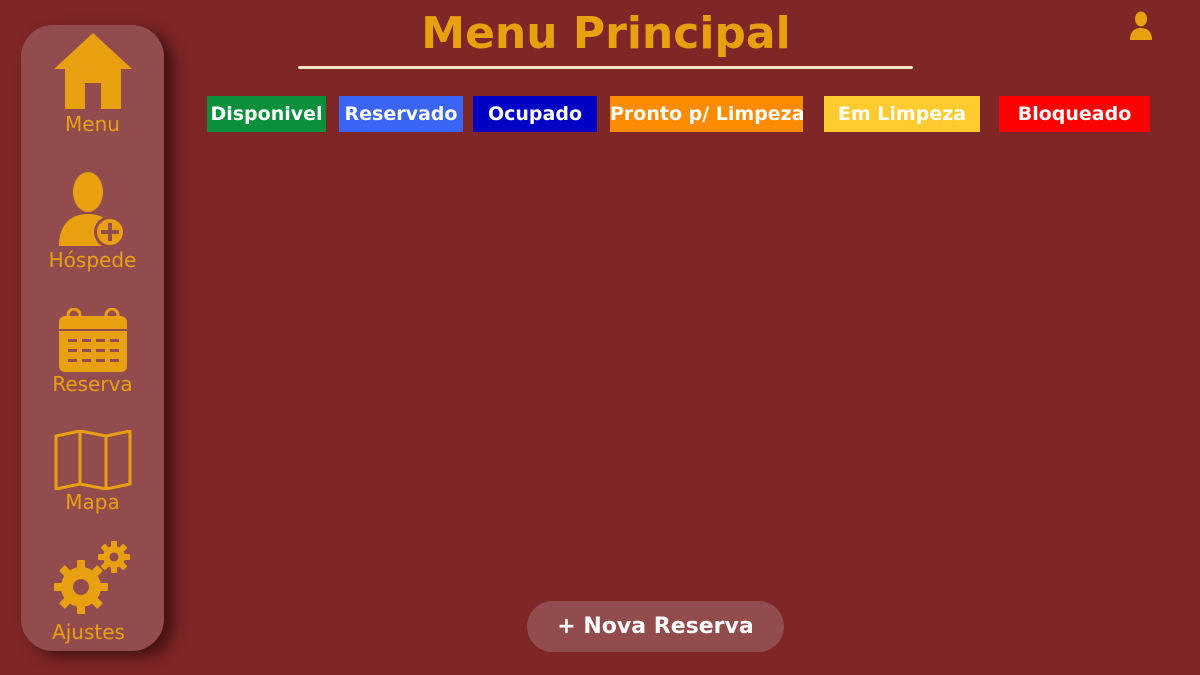 This screenshot has height=675, width=1200. Describe the element at coordinates (92, 502) in the screenshot. I see `sidebar-item-label: Mapa` at that location.